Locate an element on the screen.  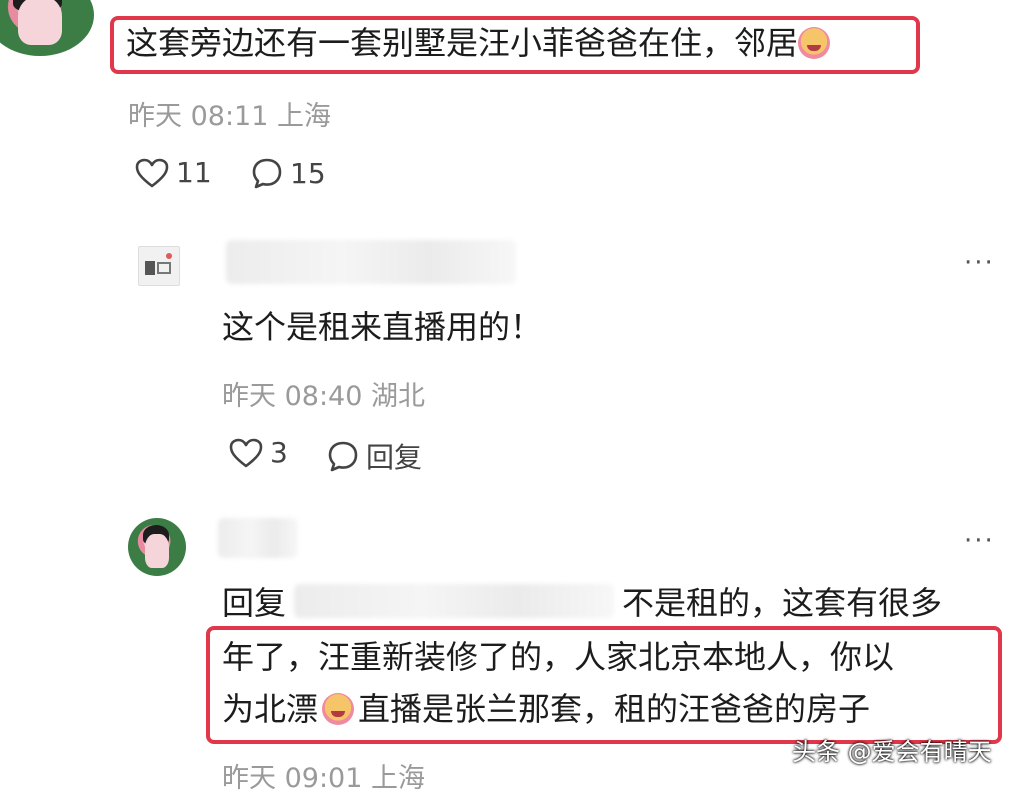
reply-button: 15 is located at coordinates (288, 173).